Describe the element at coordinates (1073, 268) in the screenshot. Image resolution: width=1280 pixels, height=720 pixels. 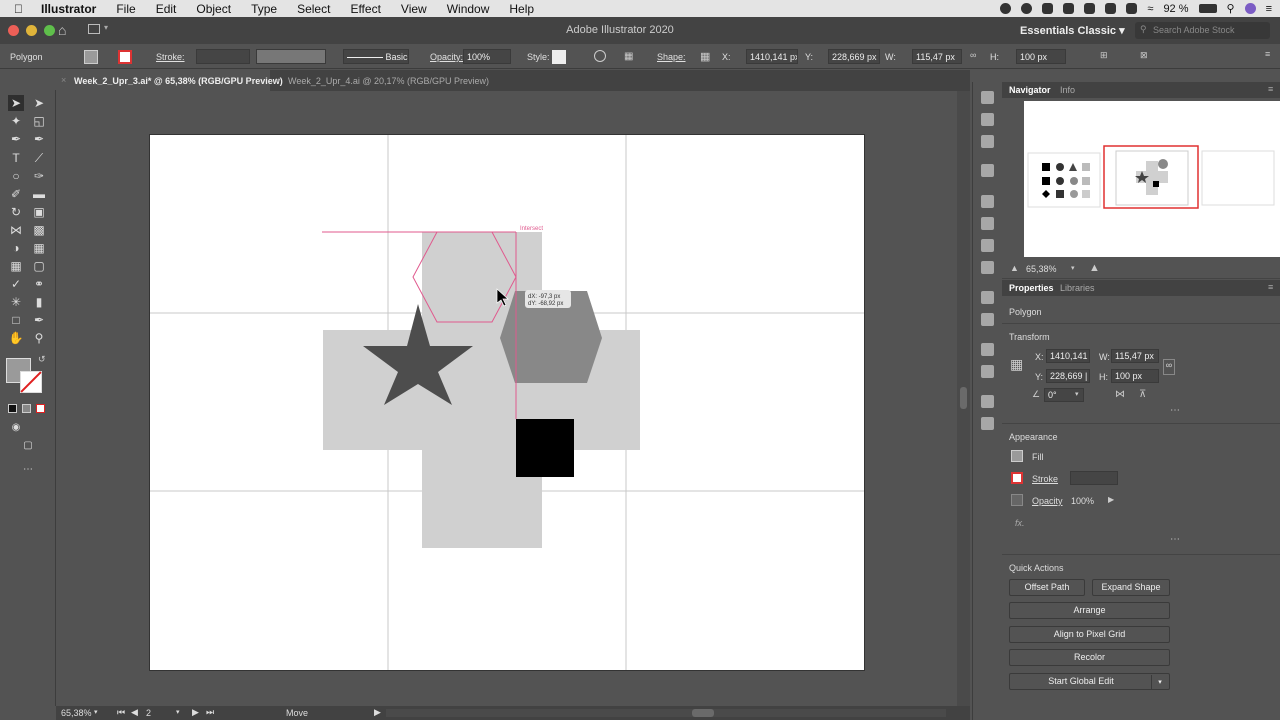
I see `navigator-zoom-chevron-icon: ▾` at that location.